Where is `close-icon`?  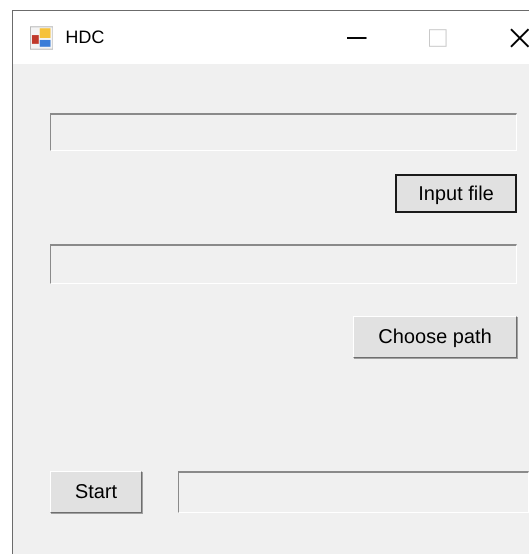 close-icon is located at coordinates (519, 38).